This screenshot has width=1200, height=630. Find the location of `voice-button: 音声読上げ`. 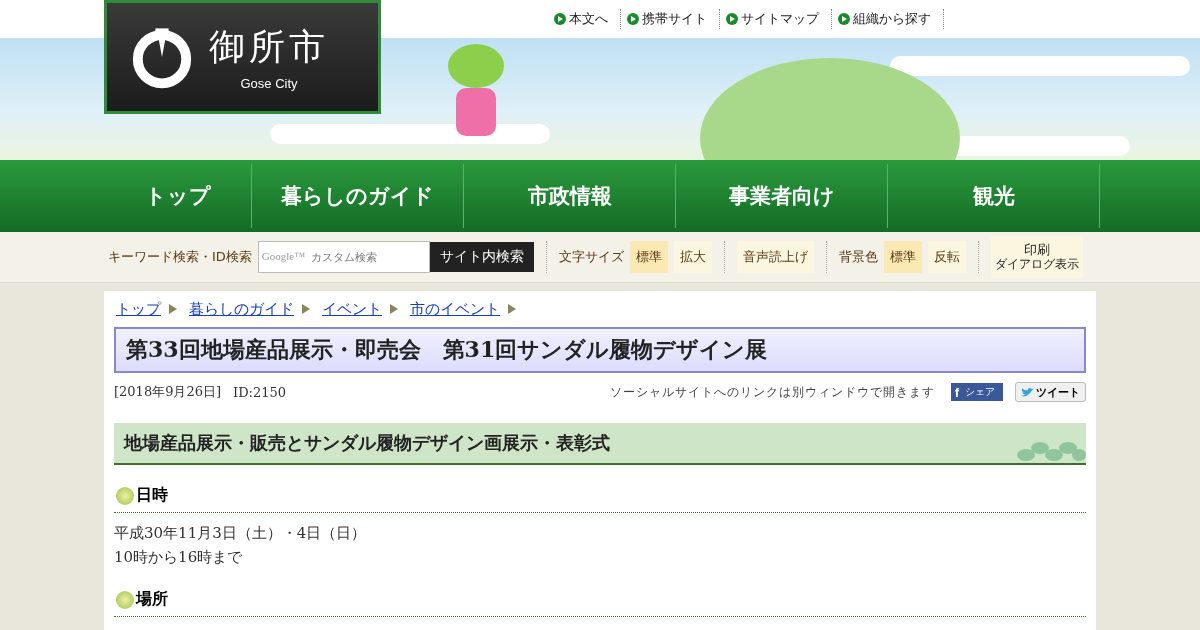

voice-button: 音声読上げ is located at coordinates (775, 257).